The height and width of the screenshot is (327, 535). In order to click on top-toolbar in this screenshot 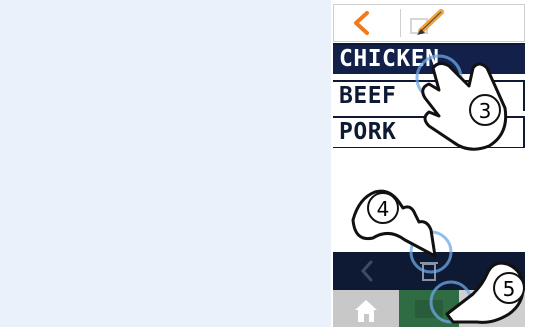, I will do `click(429, 23)`.